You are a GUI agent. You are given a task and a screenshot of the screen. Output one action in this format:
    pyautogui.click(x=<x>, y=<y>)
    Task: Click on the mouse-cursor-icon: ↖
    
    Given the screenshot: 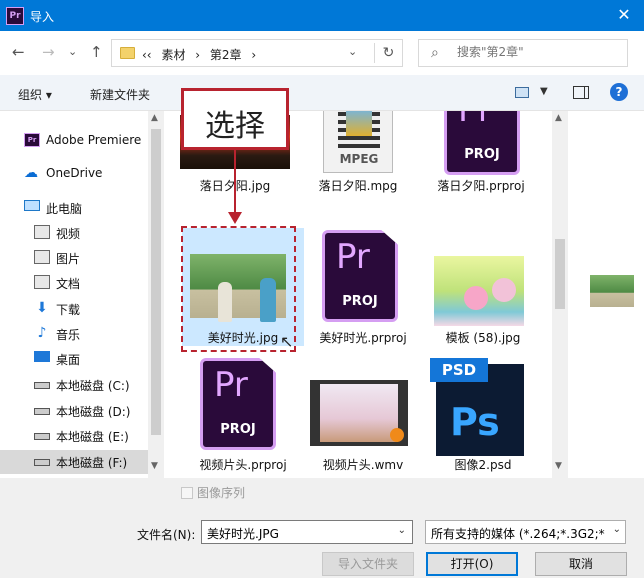 What is the action you would take?
    pyautogui.click(x=287, y=341)
    